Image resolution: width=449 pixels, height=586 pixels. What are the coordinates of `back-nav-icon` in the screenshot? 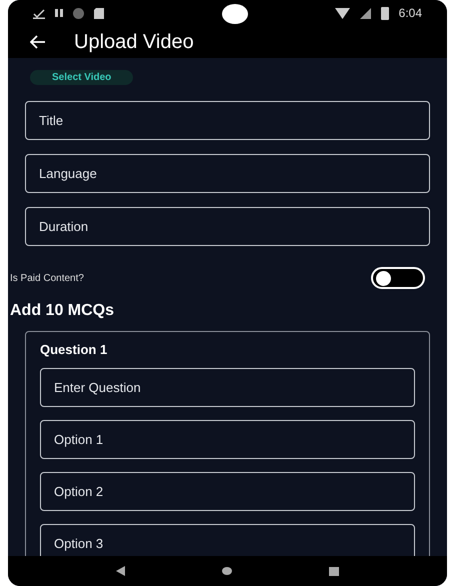 It's located at (121, 571).